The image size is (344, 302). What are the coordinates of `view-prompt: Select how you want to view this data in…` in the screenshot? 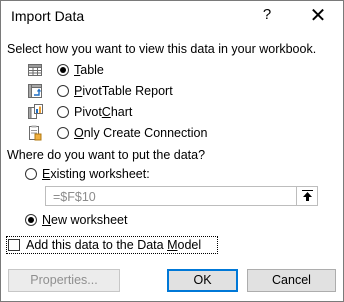 It's located at (162, 49).